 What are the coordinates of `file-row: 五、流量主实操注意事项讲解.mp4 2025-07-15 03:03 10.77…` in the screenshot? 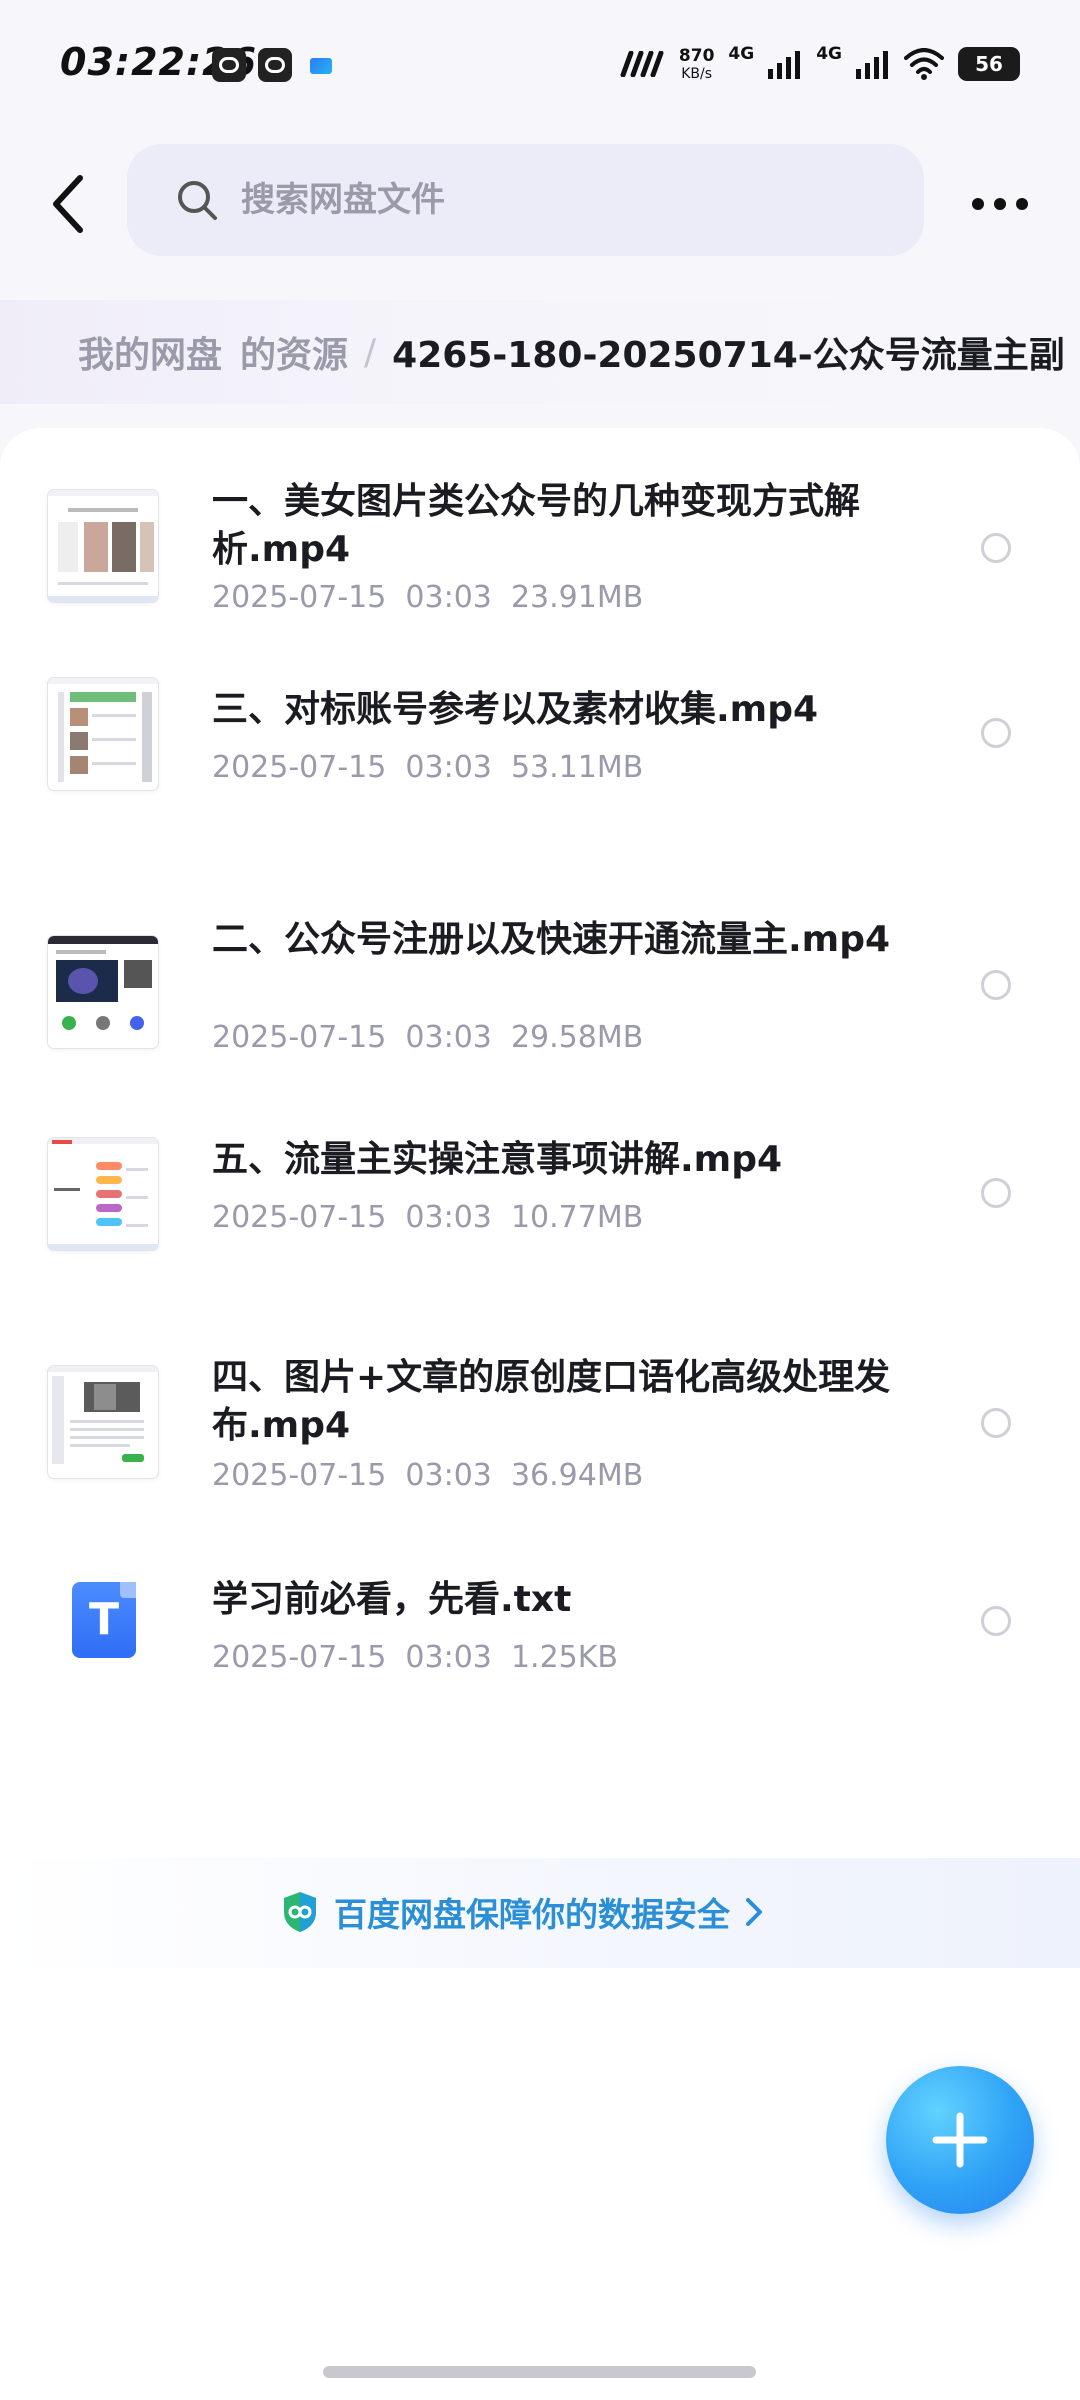 It's located at (540, 1193).